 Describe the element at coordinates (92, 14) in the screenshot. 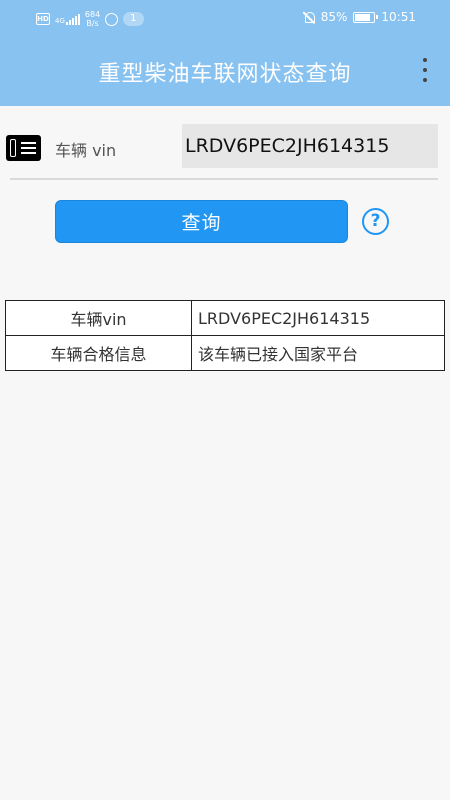

I see `net-speed-value: 684` at that location.